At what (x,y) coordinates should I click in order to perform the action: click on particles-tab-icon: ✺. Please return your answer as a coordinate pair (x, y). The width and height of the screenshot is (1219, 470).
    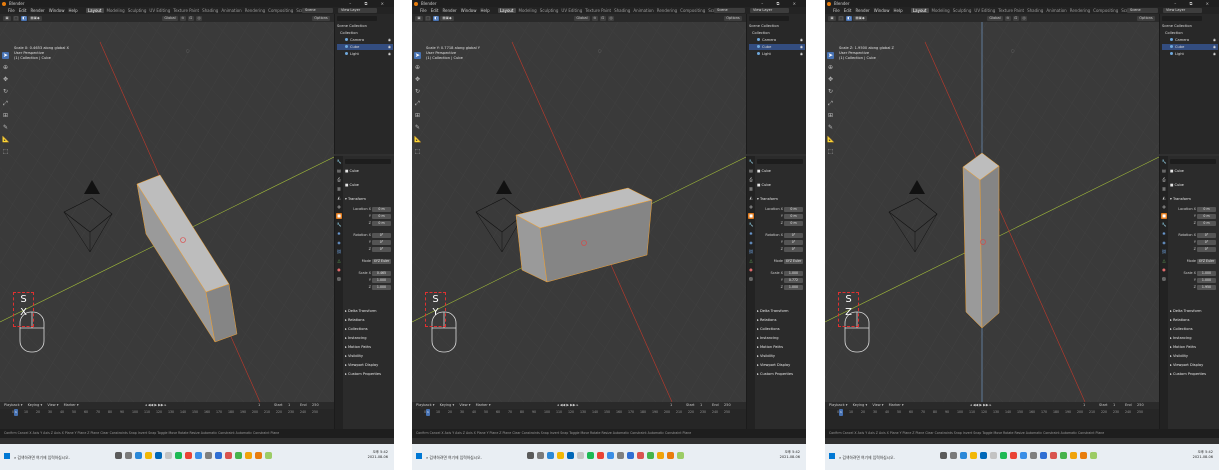
    Looking at the image, I should click on (339, 234).